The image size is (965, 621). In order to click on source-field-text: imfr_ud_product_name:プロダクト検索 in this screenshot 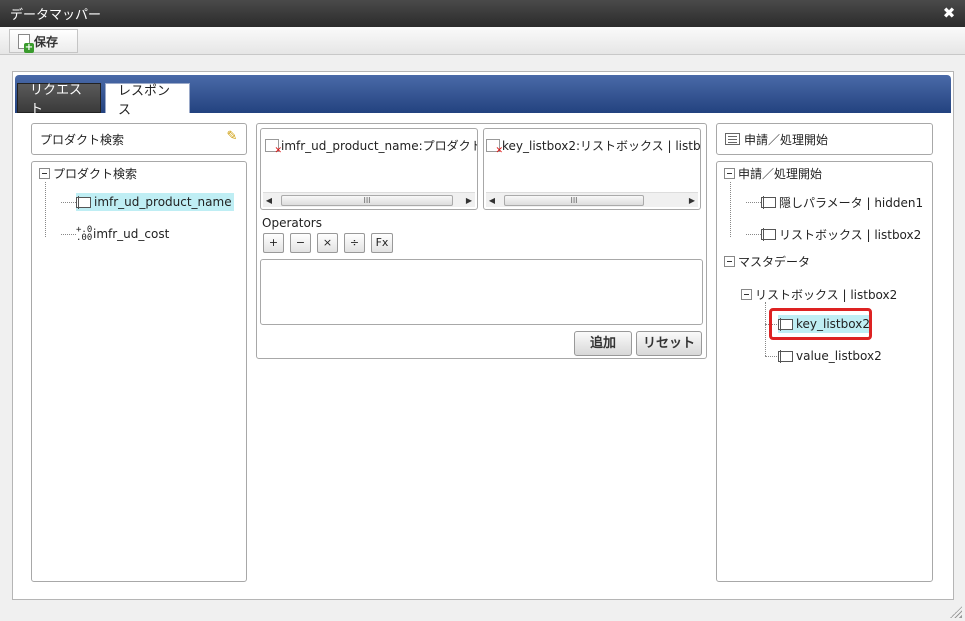, I will do `click(379, 146)`.